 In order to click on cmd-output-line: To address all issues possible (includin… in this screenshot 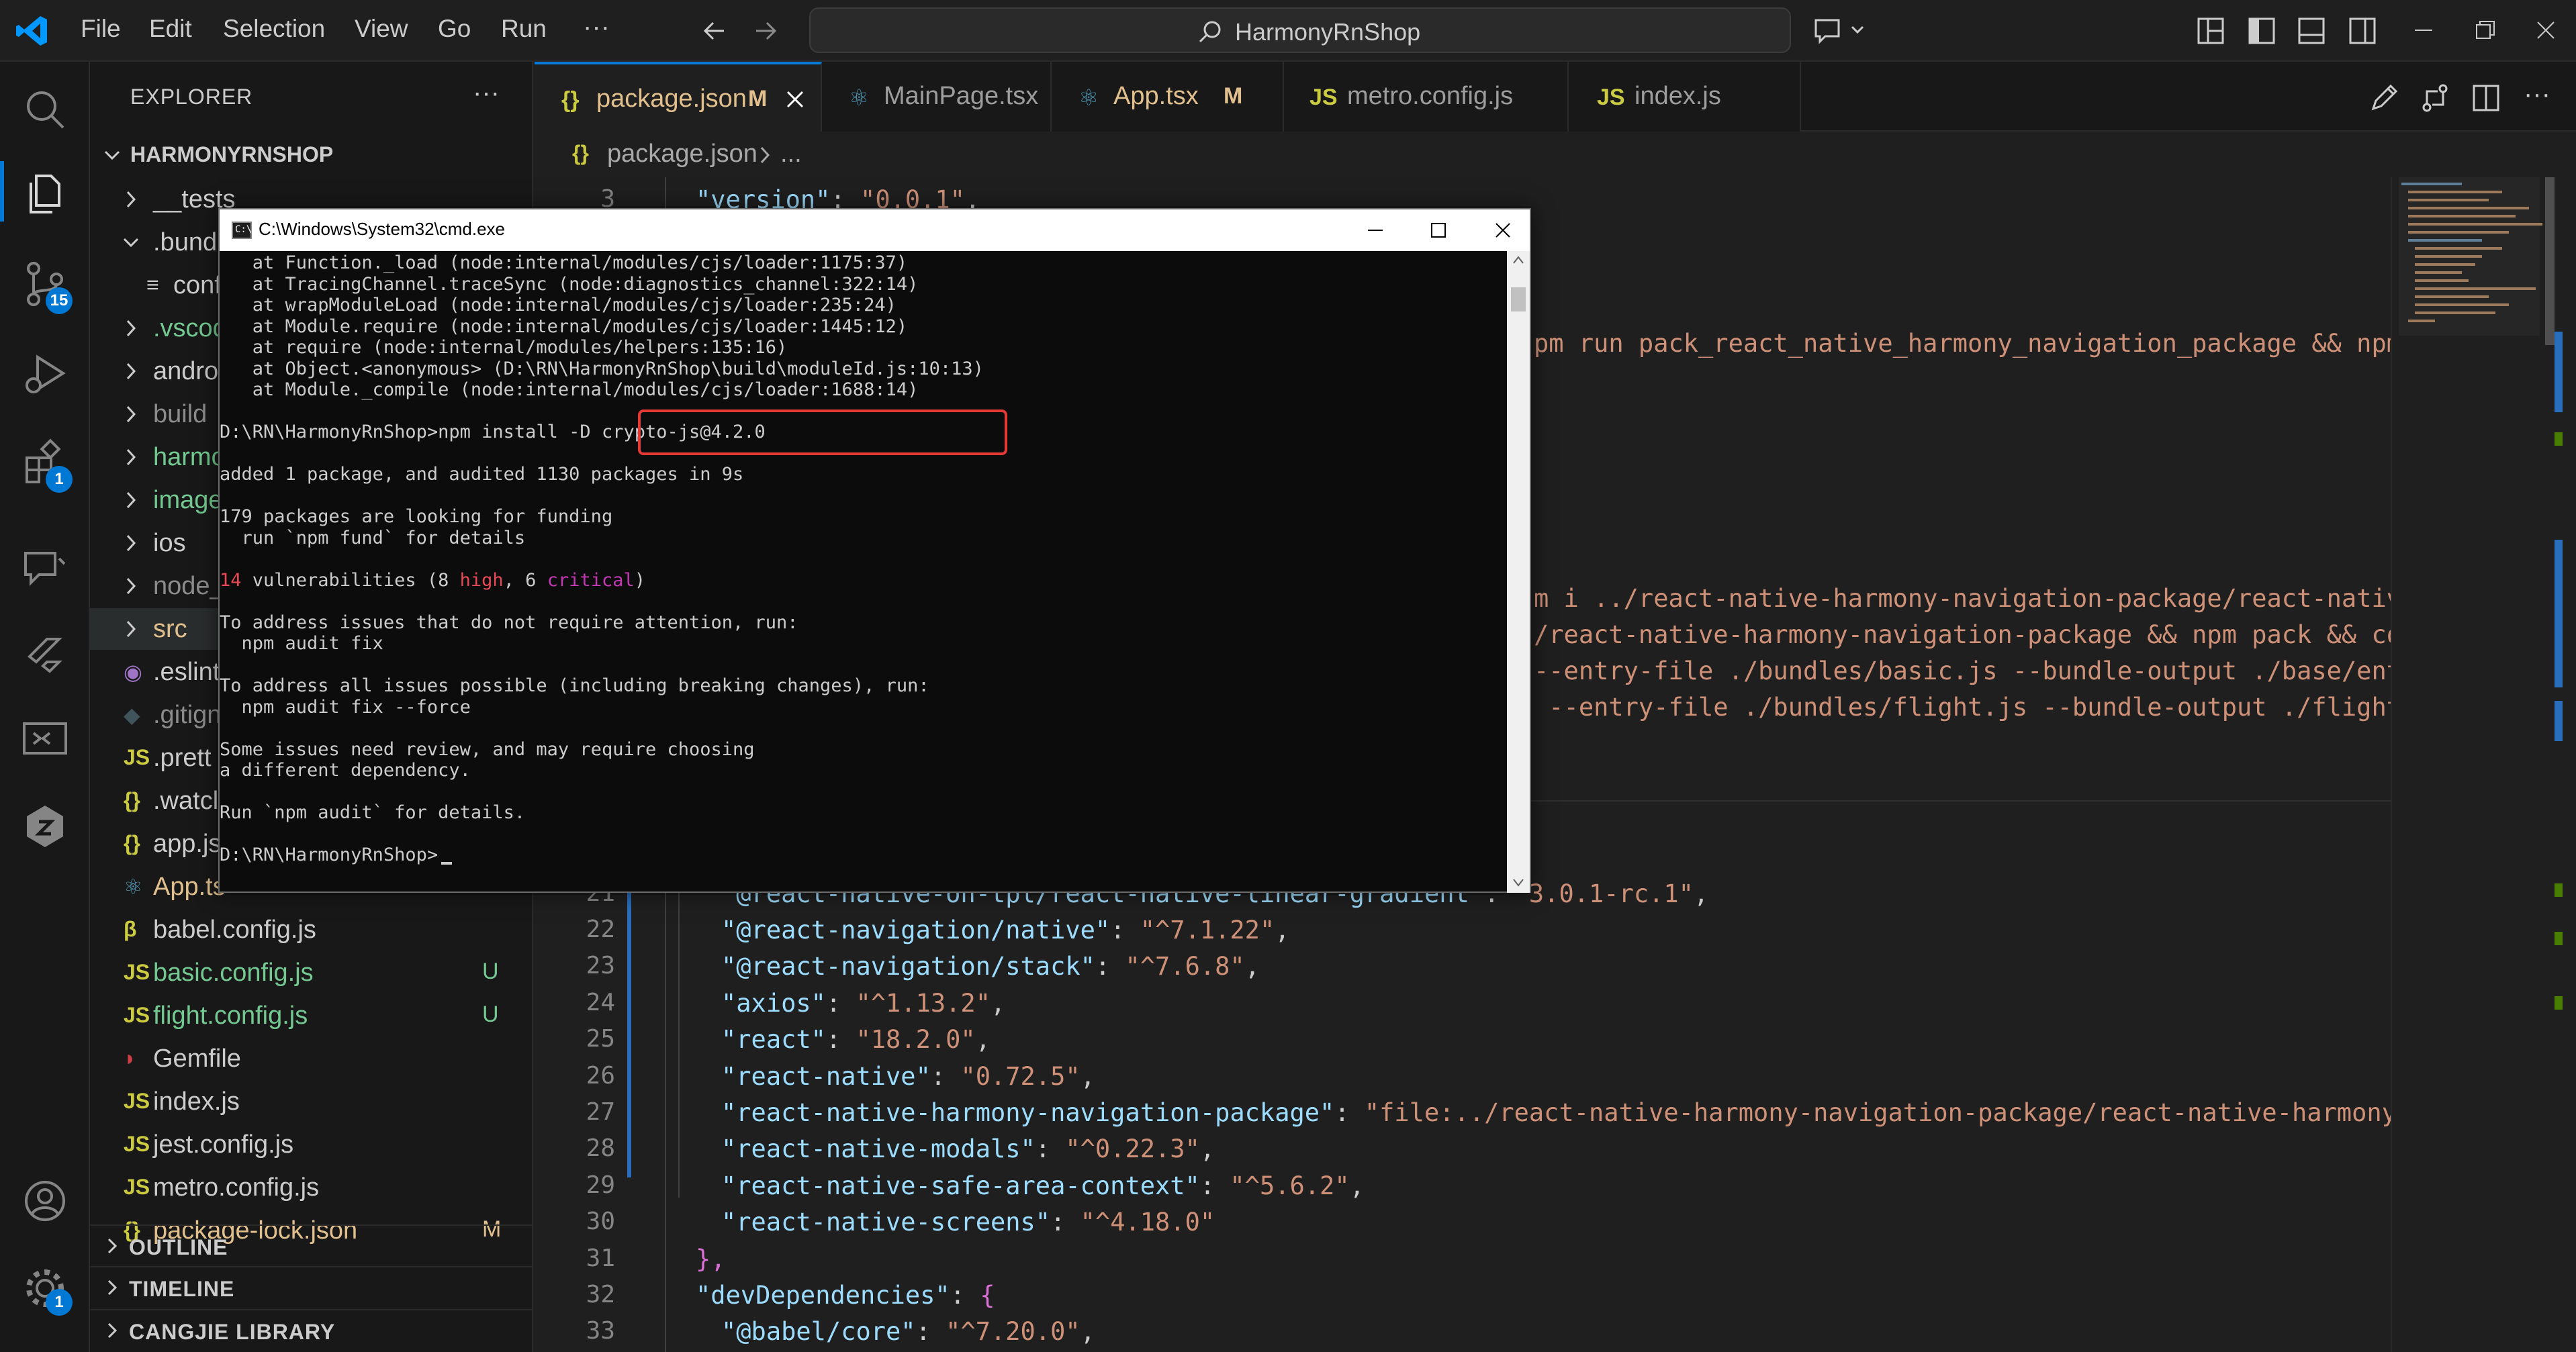, I will do `click(574, 685)`.